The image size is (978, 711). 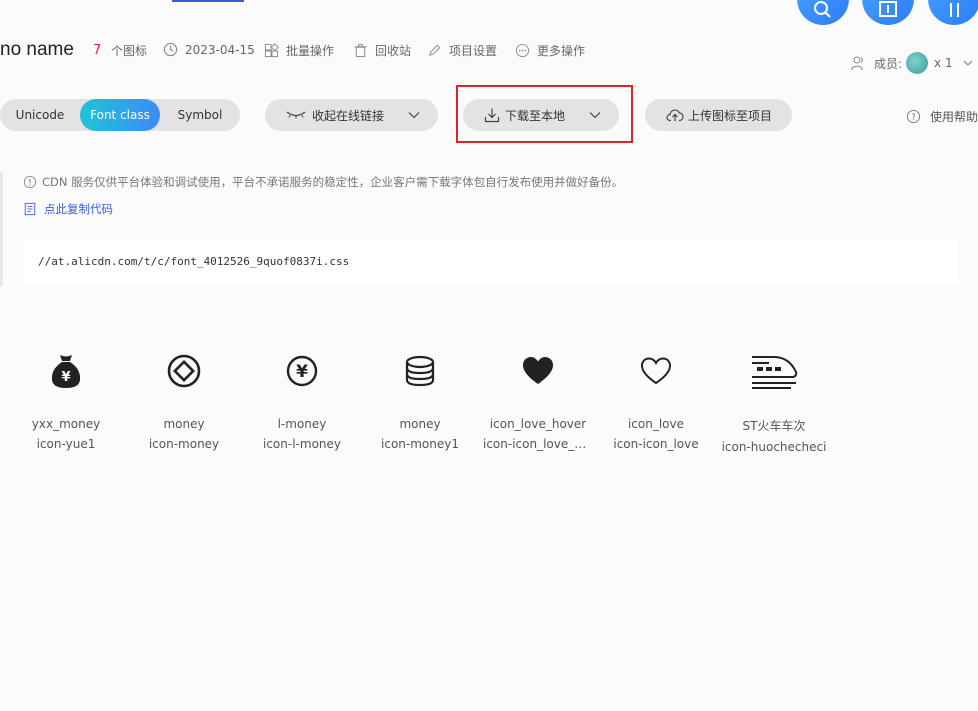 What do you see at coordinates (208, 1) in the screenshot?
I see `top-link-underline` at bounding box center [208, 1].